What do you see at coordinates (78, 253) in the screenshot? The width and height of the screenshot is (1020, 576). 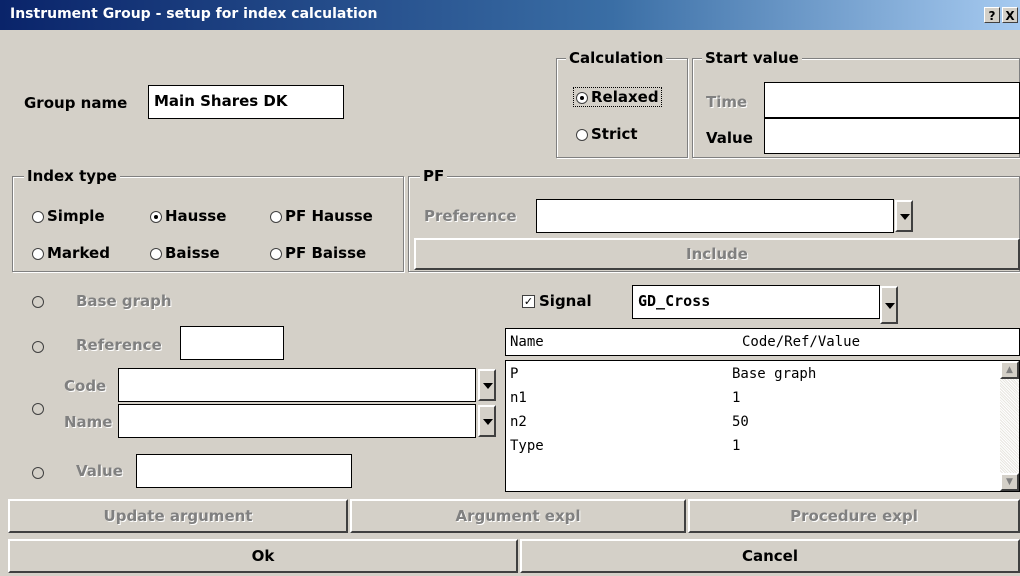 I see `radio-marked-label: Marked` at bounding box center [78, 253].